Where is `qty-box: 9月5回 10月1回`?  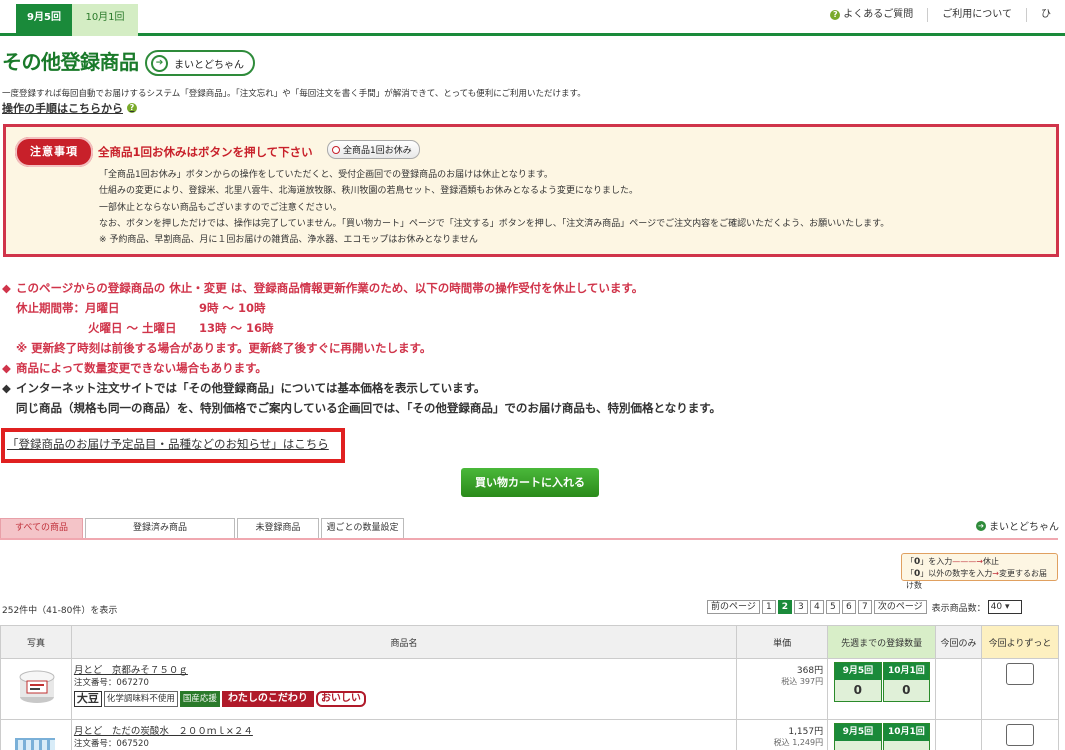 qty-box: 9月5回 10月1回 is located at coordinates (882, 736).